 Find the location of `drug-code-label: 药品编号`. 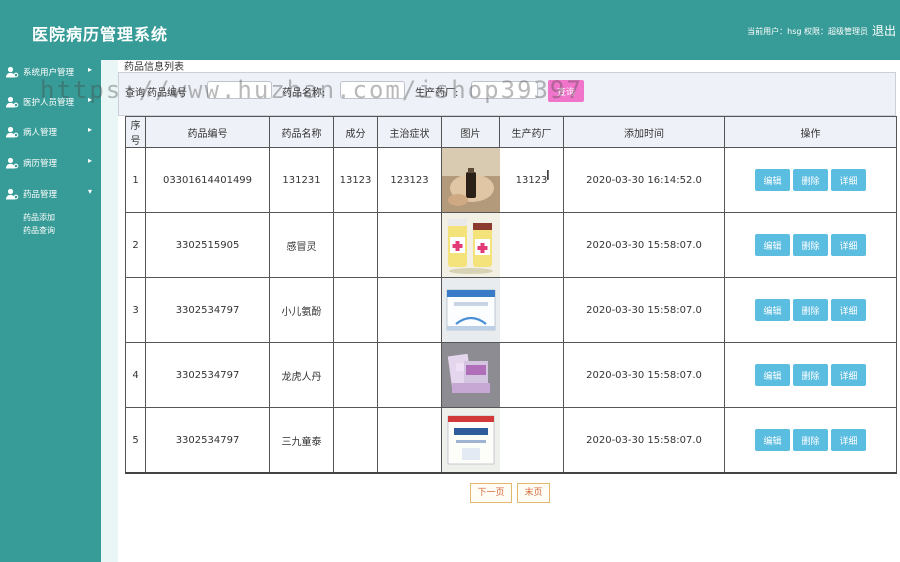

drug-code-label: 药品编号 is located at coordinates (167, 93).